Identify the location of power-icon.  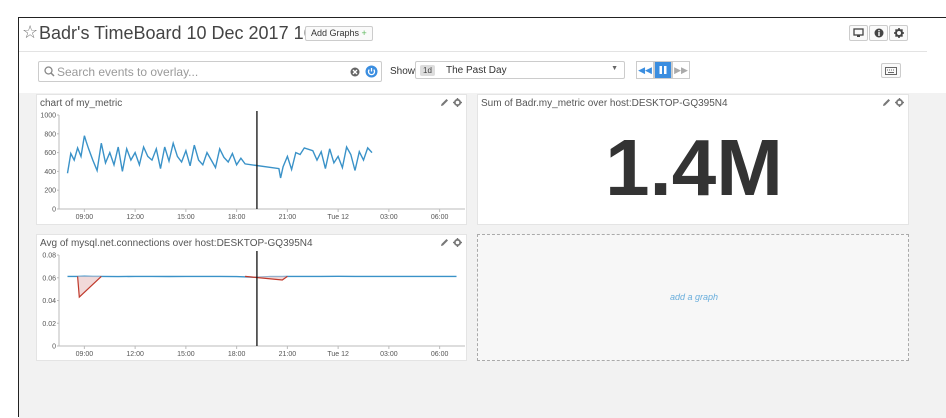
(371, 71).